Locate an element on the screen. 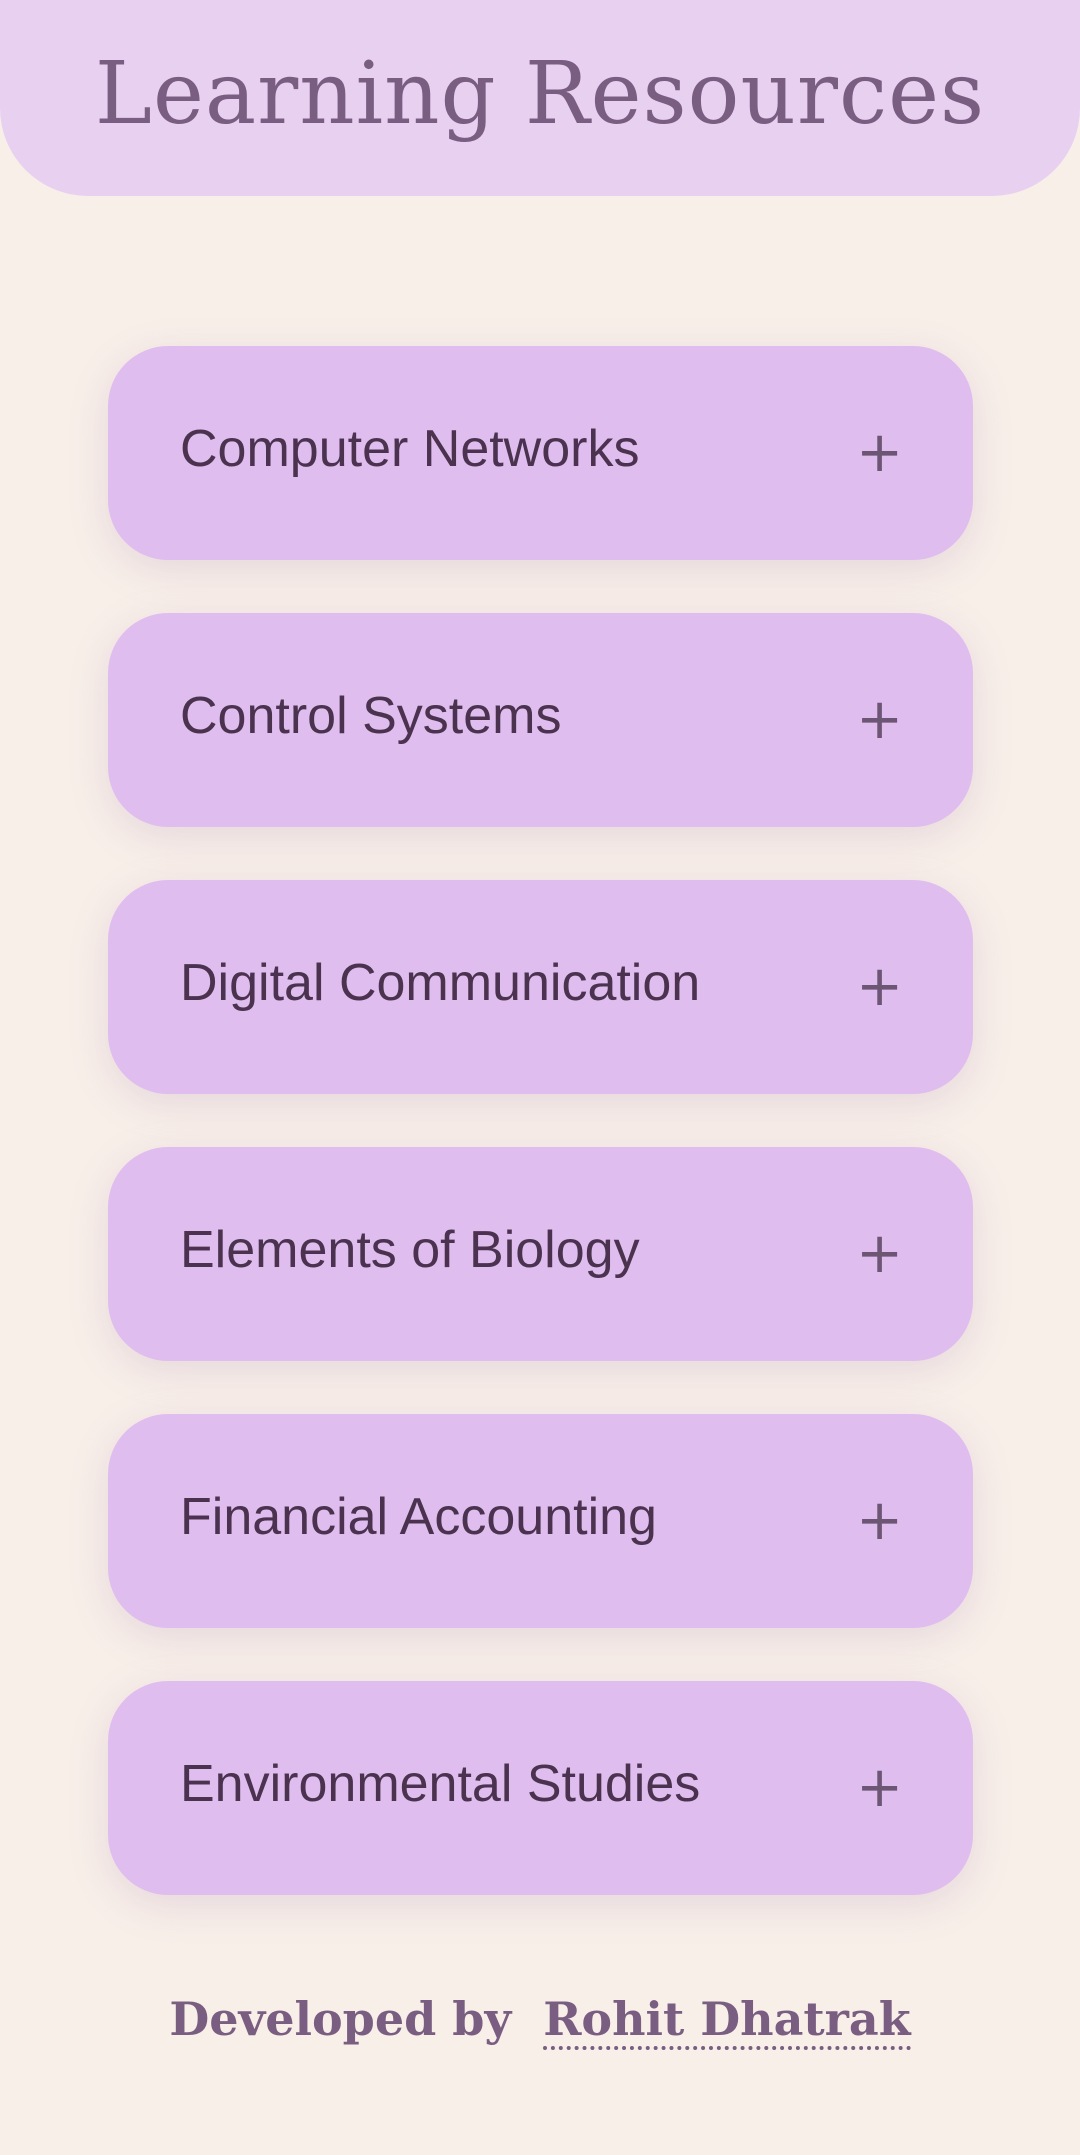 This screenshot has height=2155, width=1080. footer-credit-text: Developed by is located at coordinates (340, 2019).